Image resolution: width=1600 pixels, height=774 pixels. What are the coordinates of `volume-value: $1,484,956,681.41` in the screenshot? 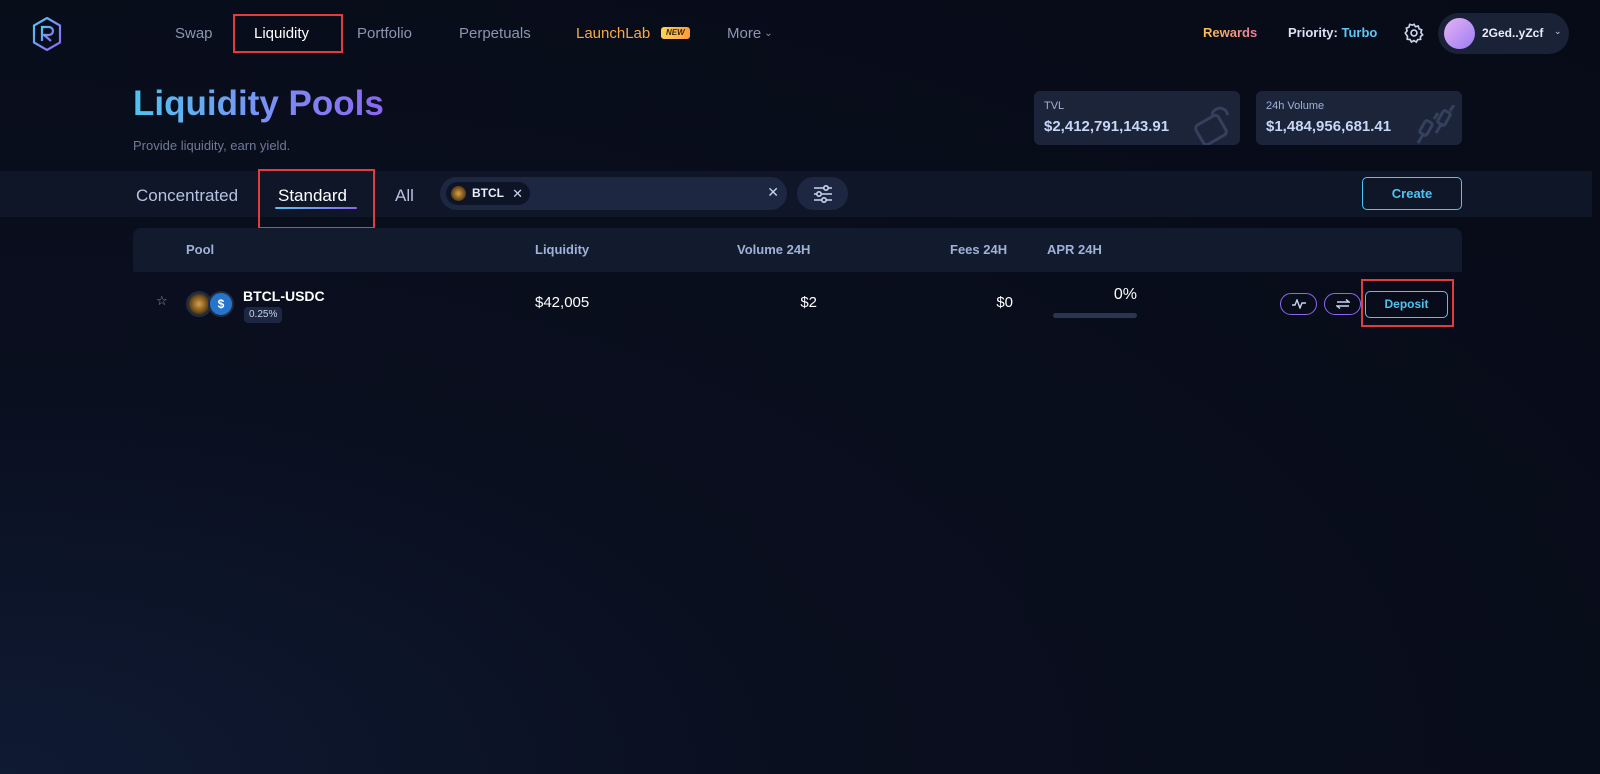 It's located at (1329, 126).